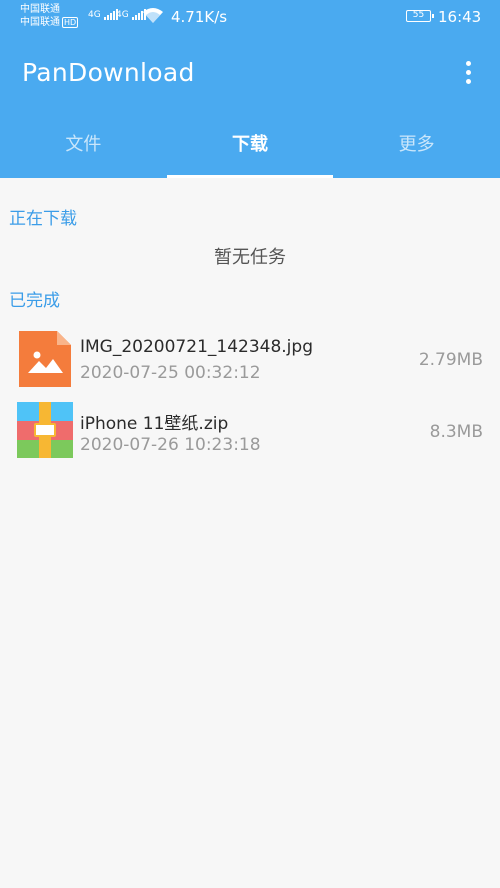  I want to click on status-time: 16:43, so click(460, 17).